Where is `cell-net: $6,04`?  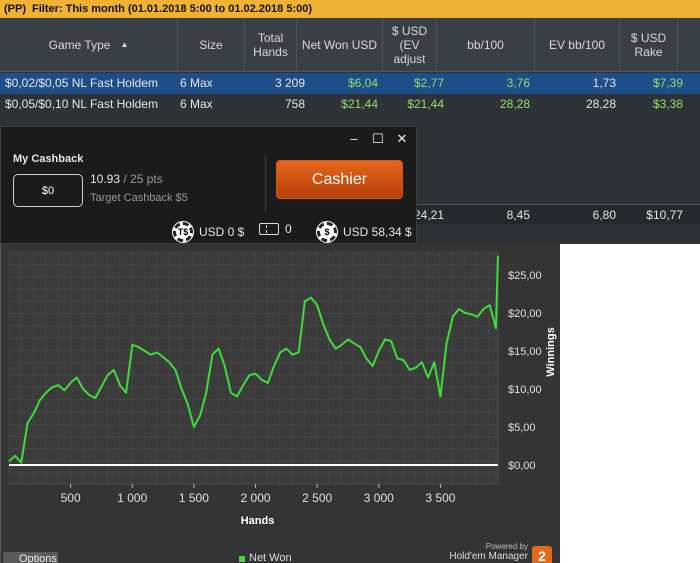
cell-net: $6,04 is located at coordinates (362, 83).